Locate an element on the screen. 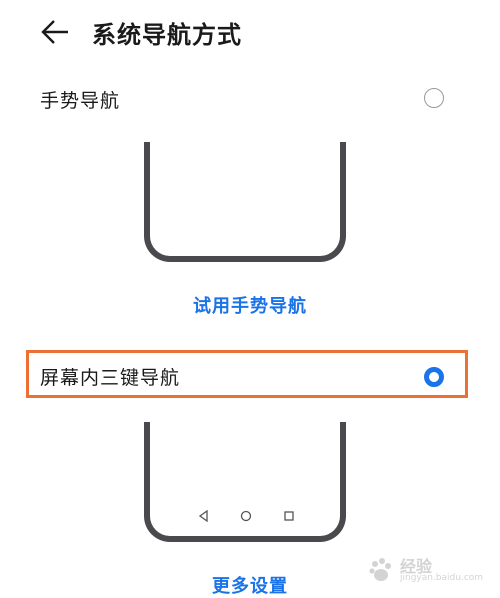  back-button is located at coordinates (56, 32).